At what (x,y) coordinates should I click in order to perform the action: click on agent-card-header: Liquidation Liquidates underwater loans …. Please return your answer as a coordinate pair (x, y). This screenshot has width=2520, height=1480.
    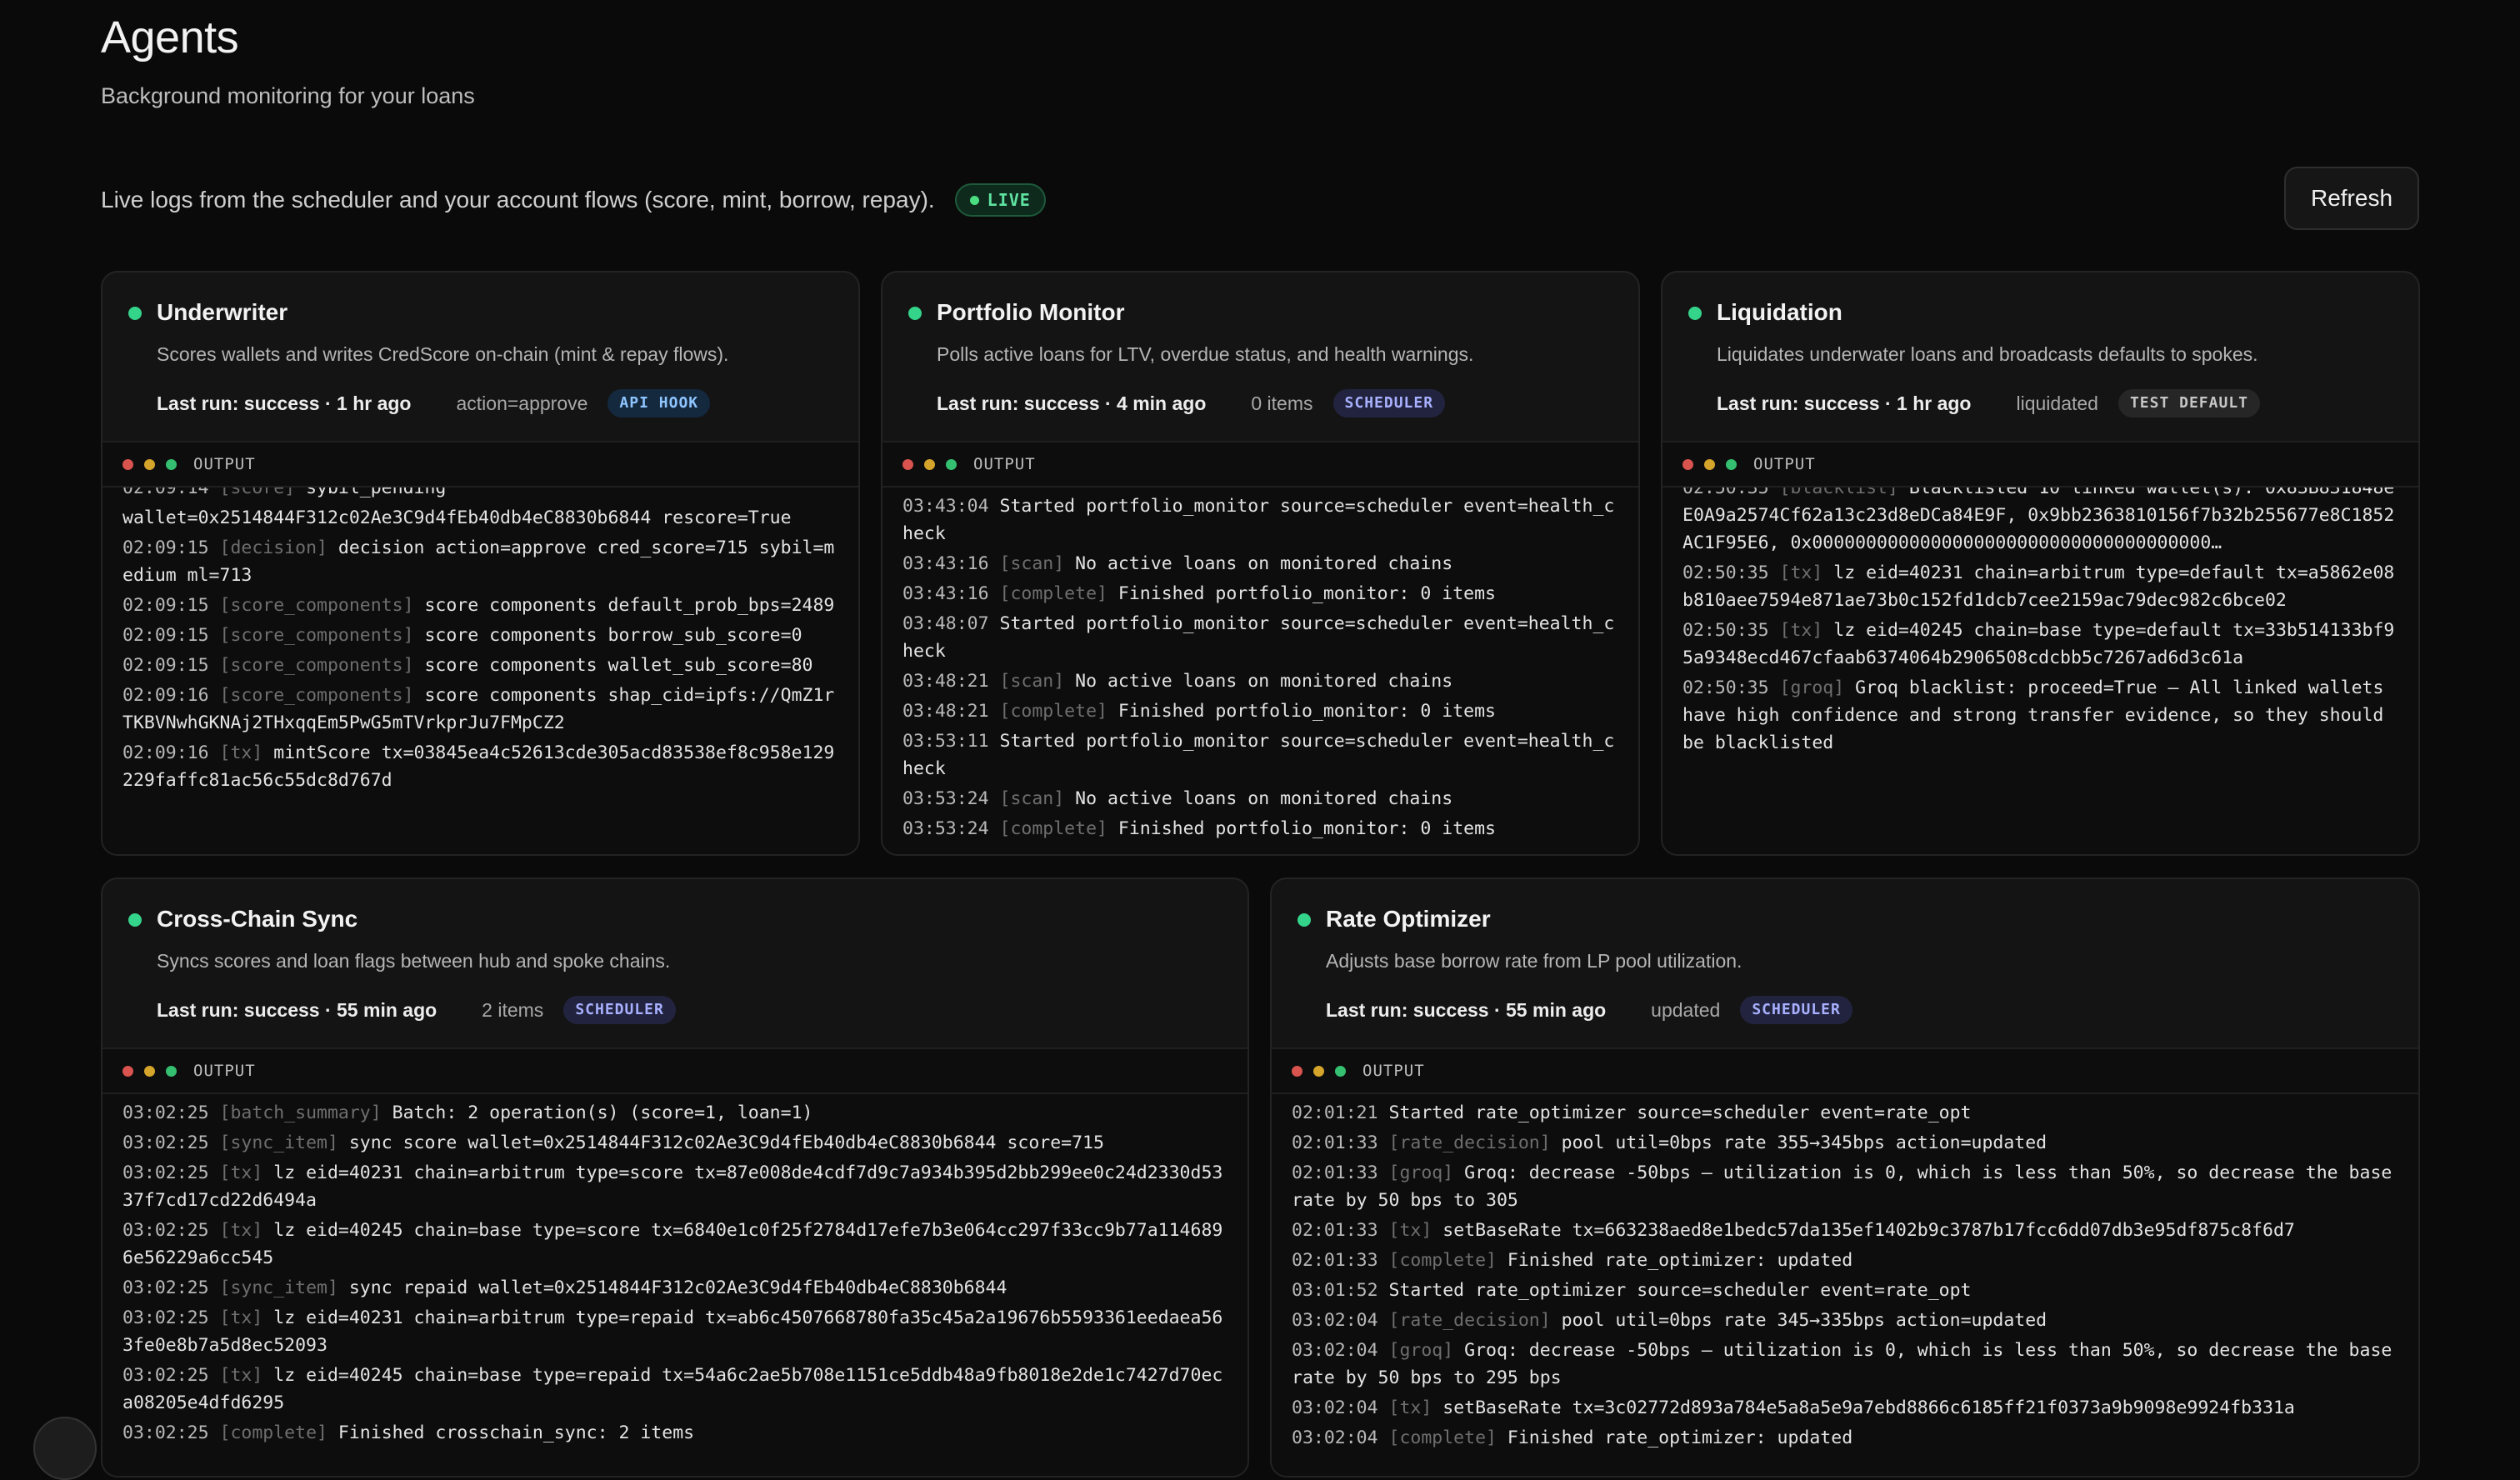
    Looking at the image, I should click on (2040, 356).